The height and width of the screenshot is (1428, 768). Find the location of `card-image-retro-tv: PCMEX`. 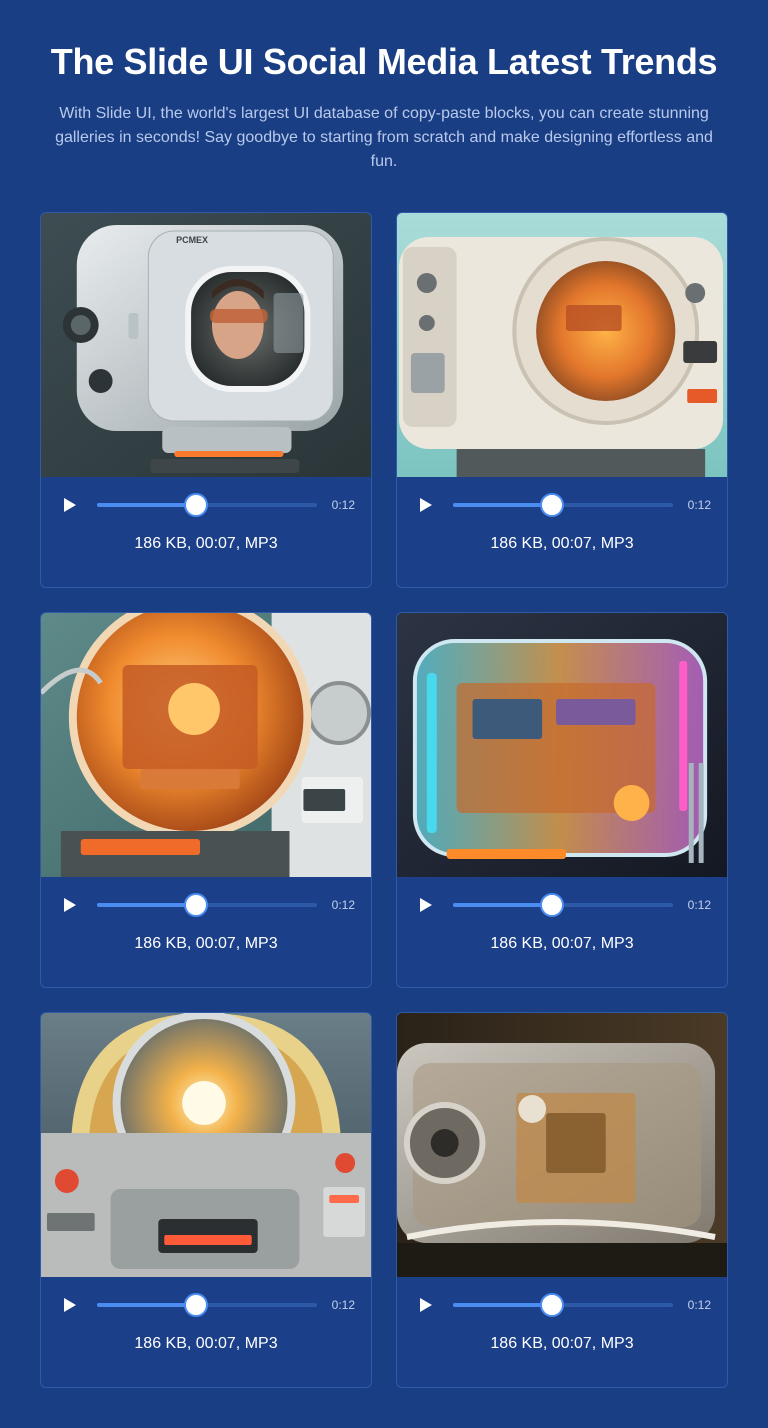

card-image-retro-tv: PCMEX is located at coordinates (206, 345).